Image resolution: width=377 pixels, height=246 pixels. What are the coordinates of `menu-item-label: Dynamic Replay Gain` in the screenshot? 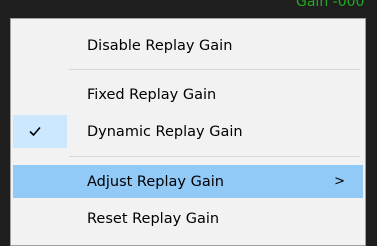 It's located at (165, 131).